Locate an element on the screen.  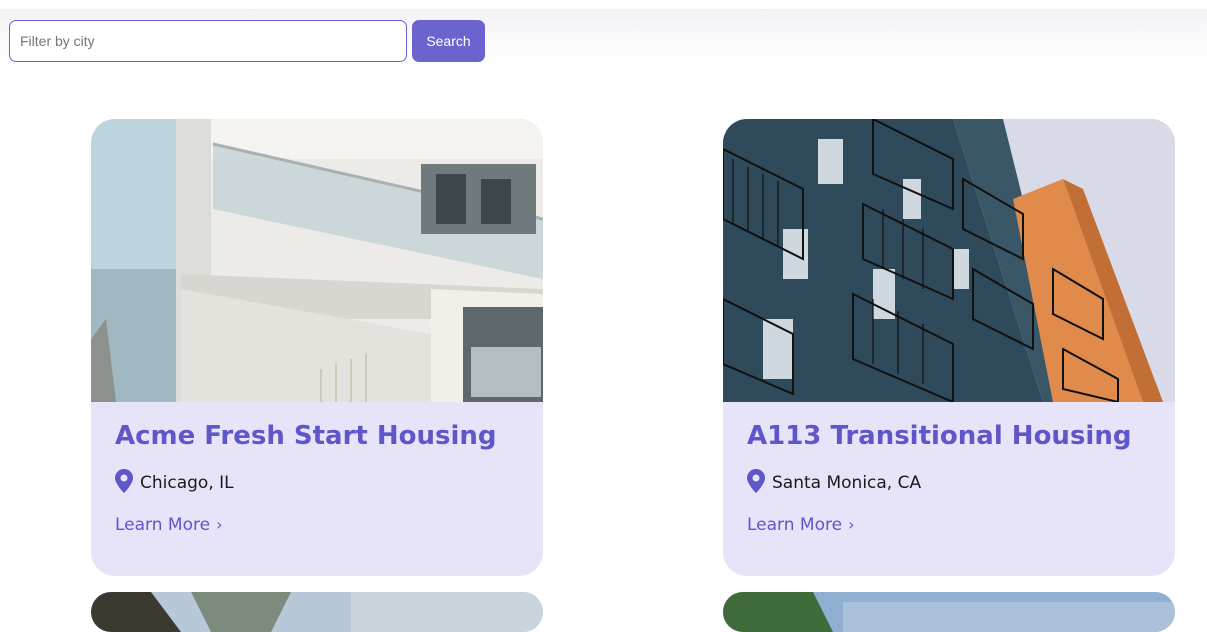
listing-location: Chicago, IL is located at coordinates (317, 480).